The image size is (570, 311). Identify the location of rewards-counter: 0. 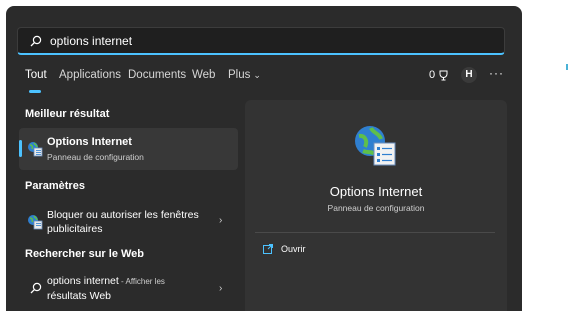
(439, 75).